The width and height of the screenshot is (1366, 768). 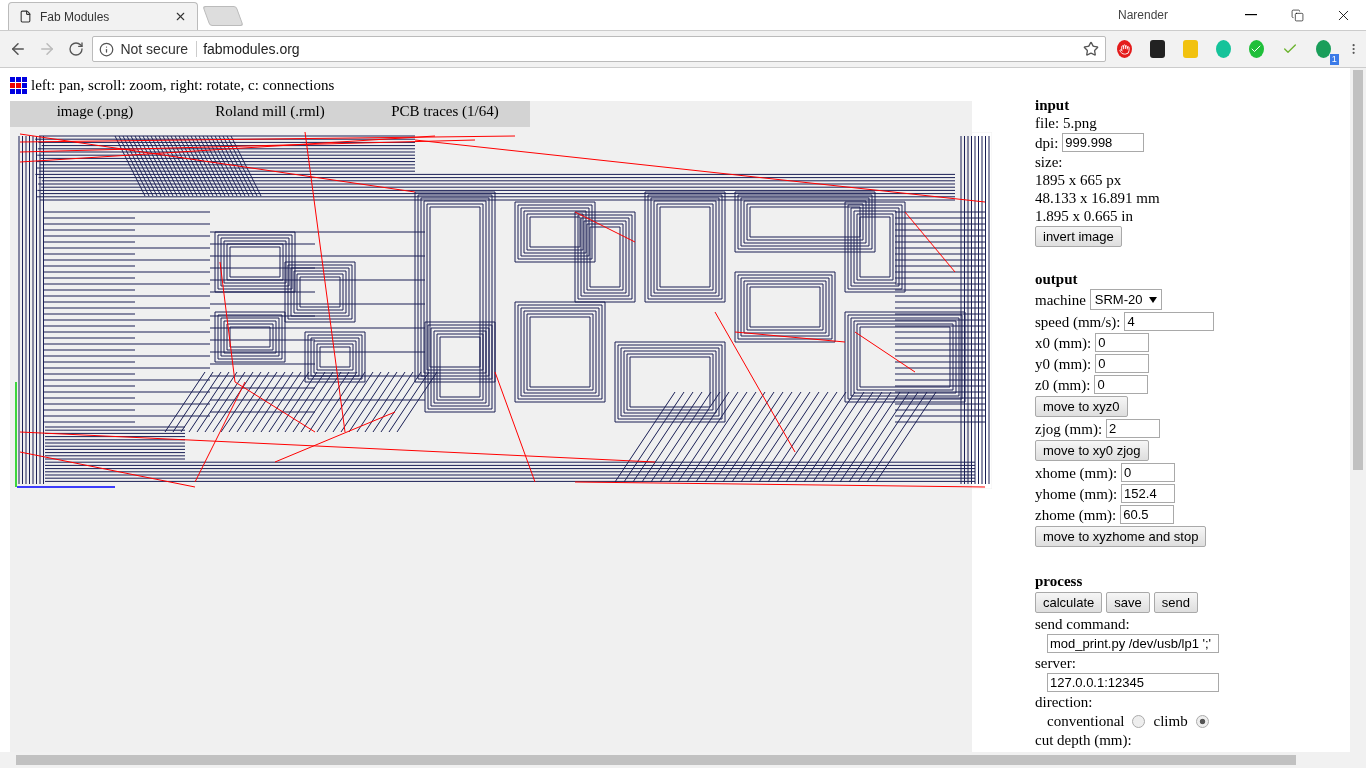 What do you see at coordinates (1063, 384) in the screenshot?
I see `field-label: z0 (mm):` at bounding box center [1063, 384].